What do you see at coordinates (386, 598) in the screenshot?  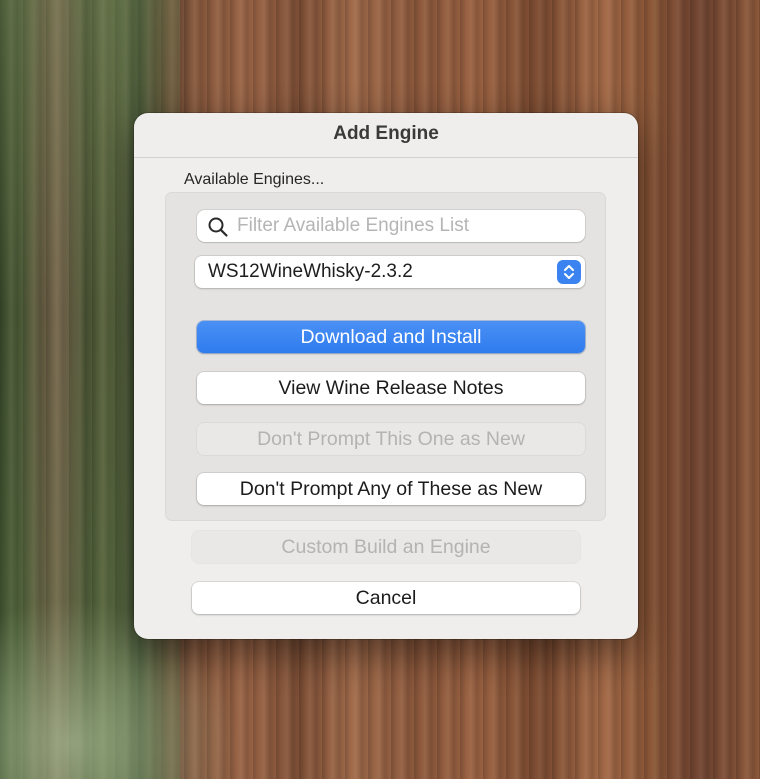 I see `cancel-button: Cancel` at bounding box center [386, 598].